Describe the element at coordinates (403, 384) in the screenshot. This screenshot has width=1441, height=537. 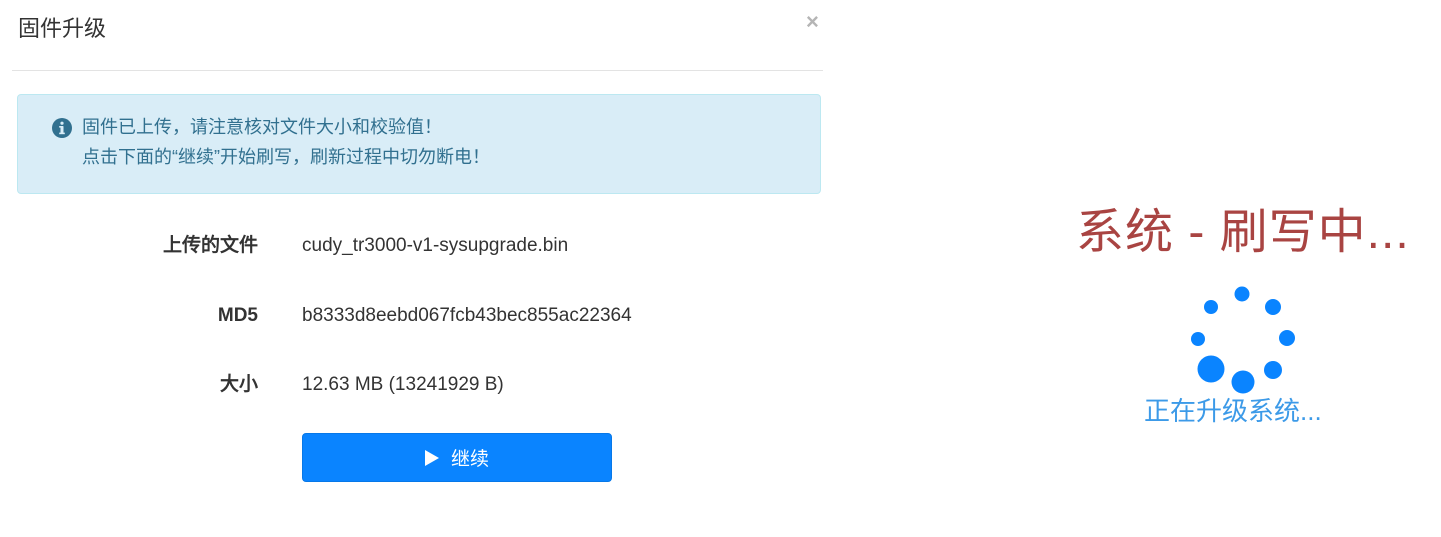
I see `size-value: 12.63 MB (13241929 B)` at that location.